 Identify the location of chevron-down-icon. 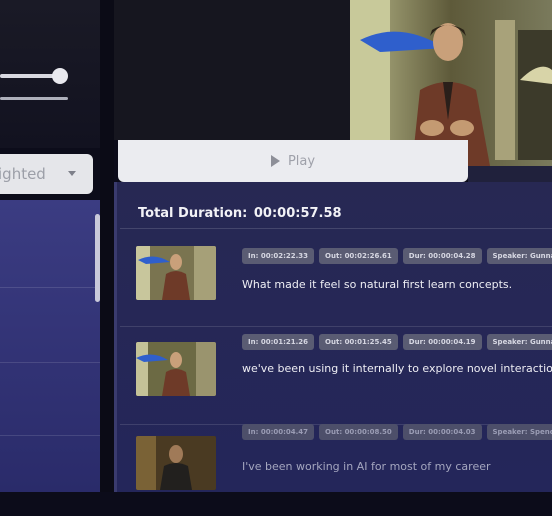
(72, 173).